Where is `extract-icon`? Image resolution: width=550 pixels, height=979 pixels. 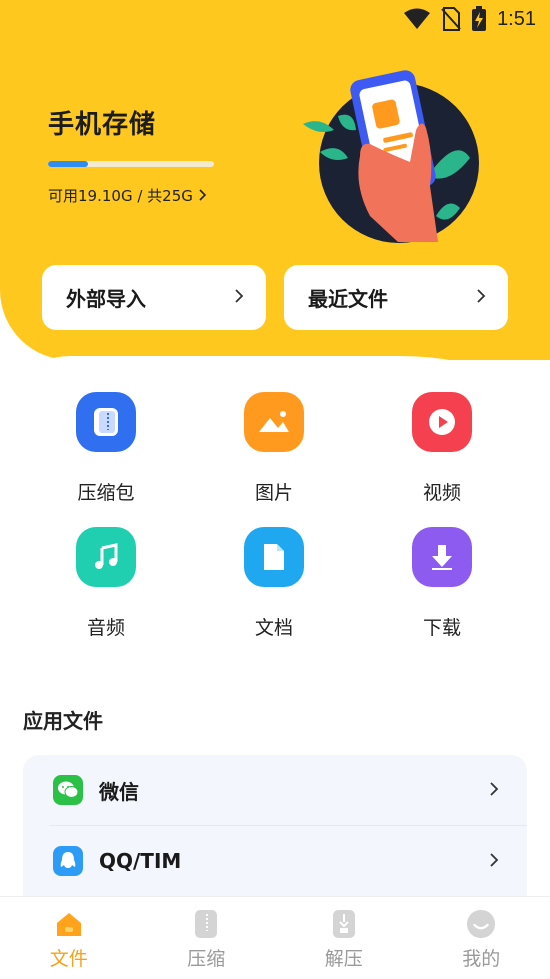
extract-icon is located at coordinates (344, 924).